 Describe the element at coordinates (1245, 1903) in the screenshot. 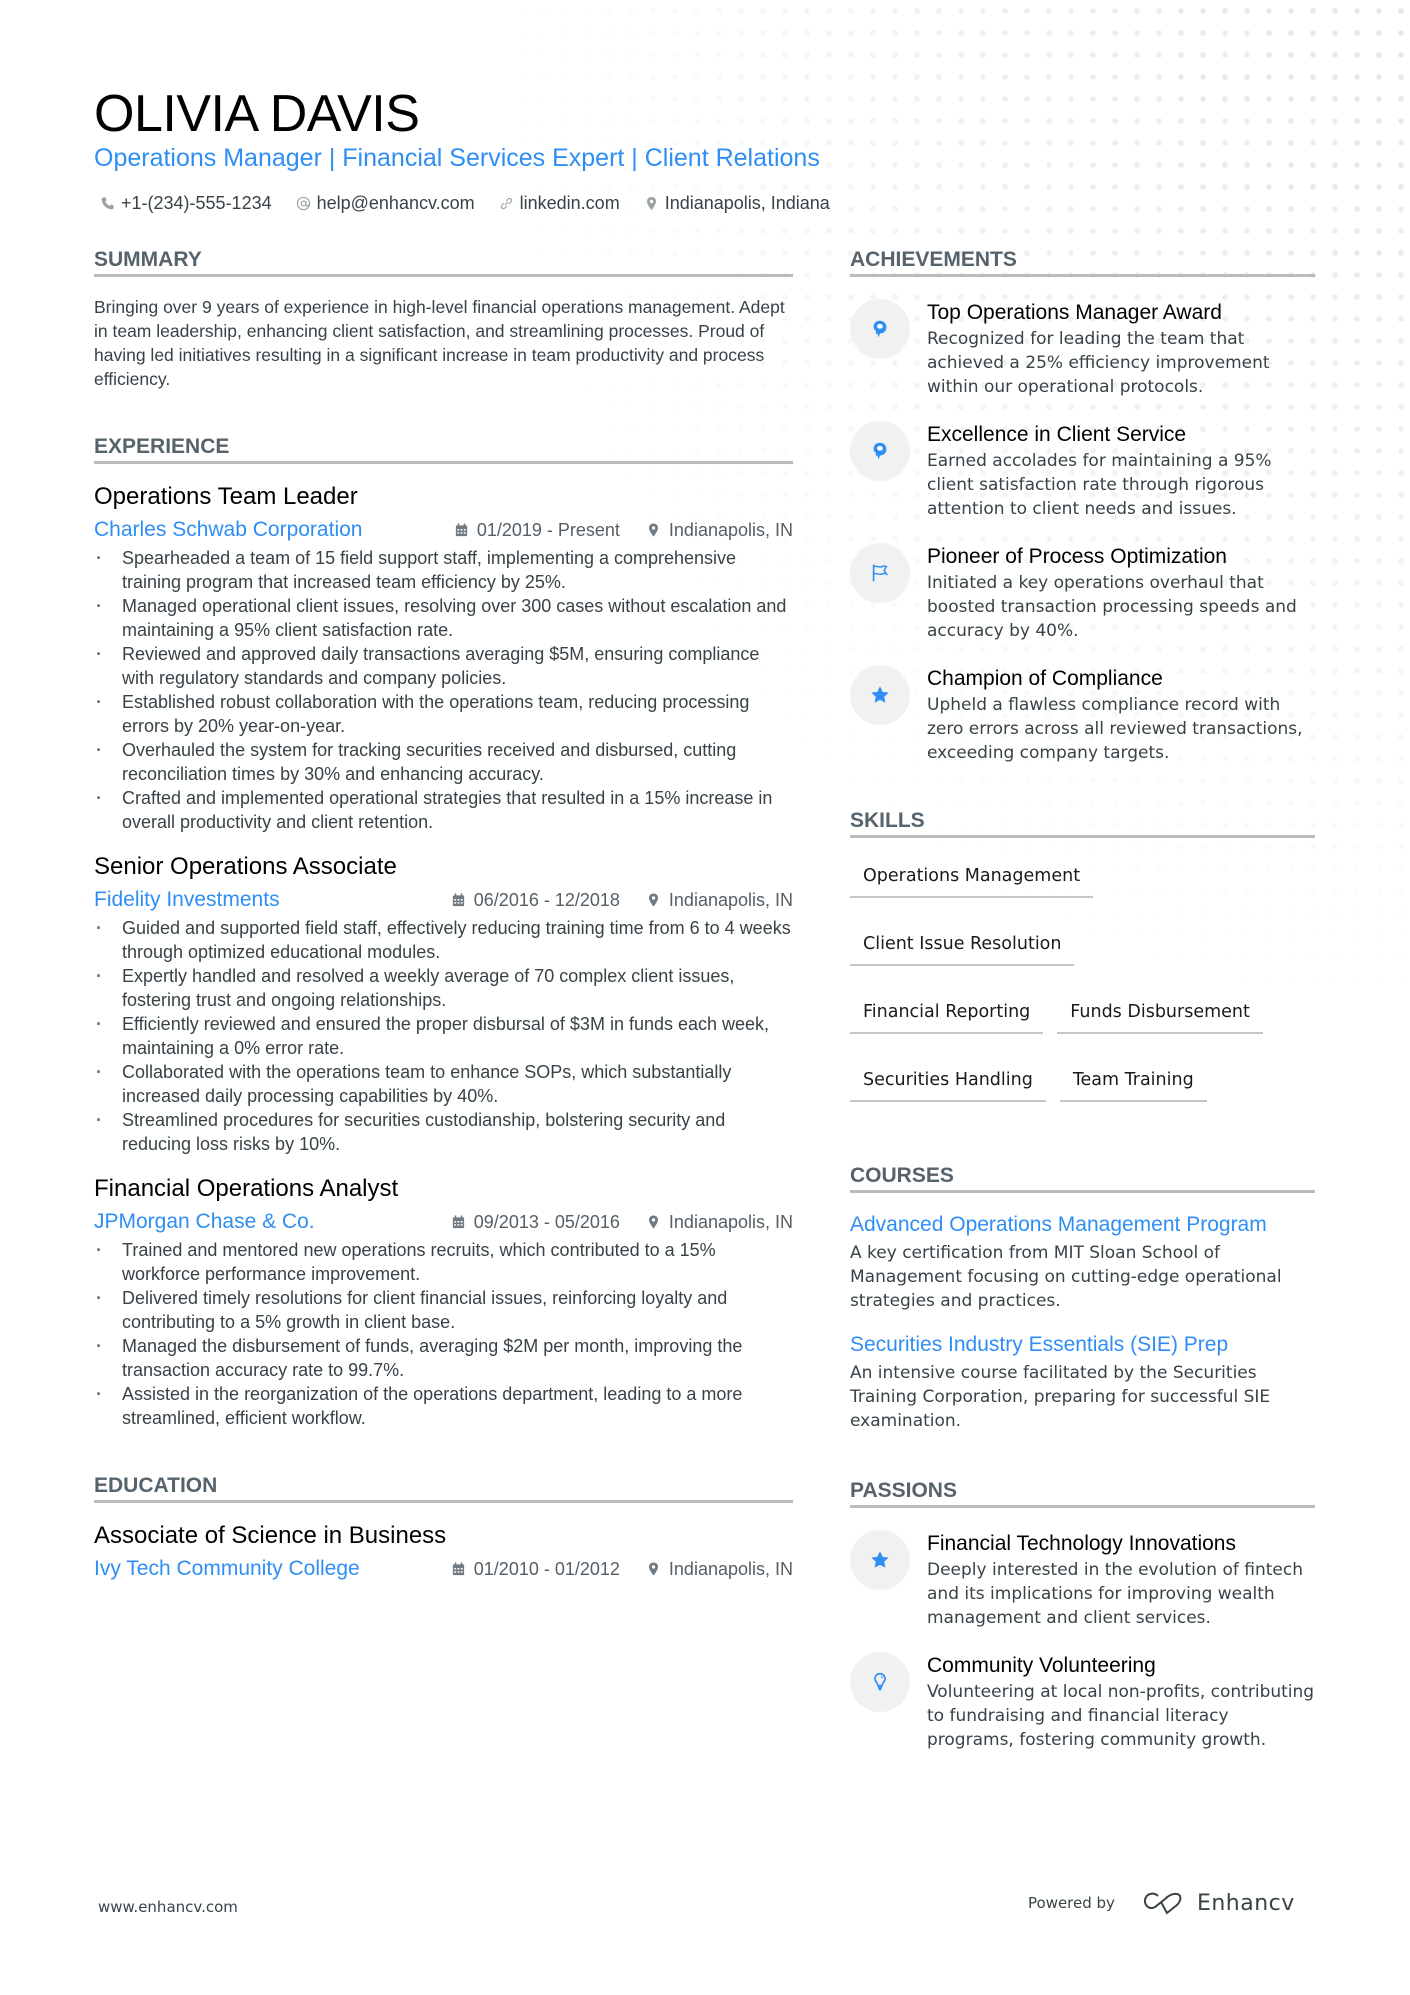

I see `brand-name: Enhancv` at that location.